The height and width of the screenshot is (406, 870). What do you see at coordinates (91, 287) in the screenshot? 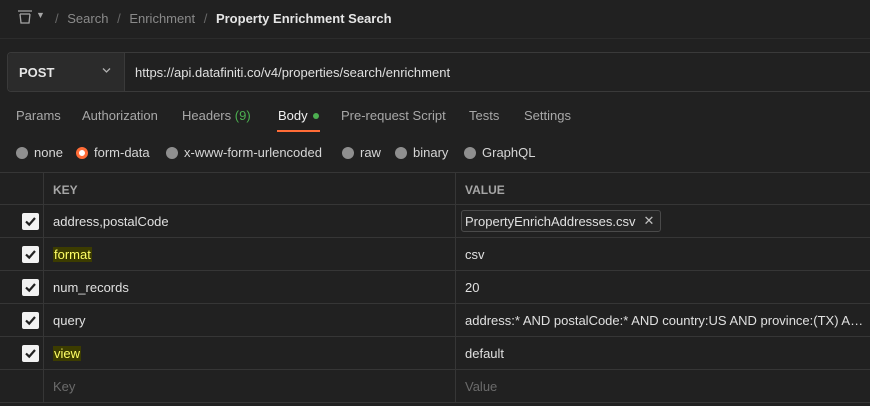
I see `key-text: num_records` at bounding box center [91, 287].